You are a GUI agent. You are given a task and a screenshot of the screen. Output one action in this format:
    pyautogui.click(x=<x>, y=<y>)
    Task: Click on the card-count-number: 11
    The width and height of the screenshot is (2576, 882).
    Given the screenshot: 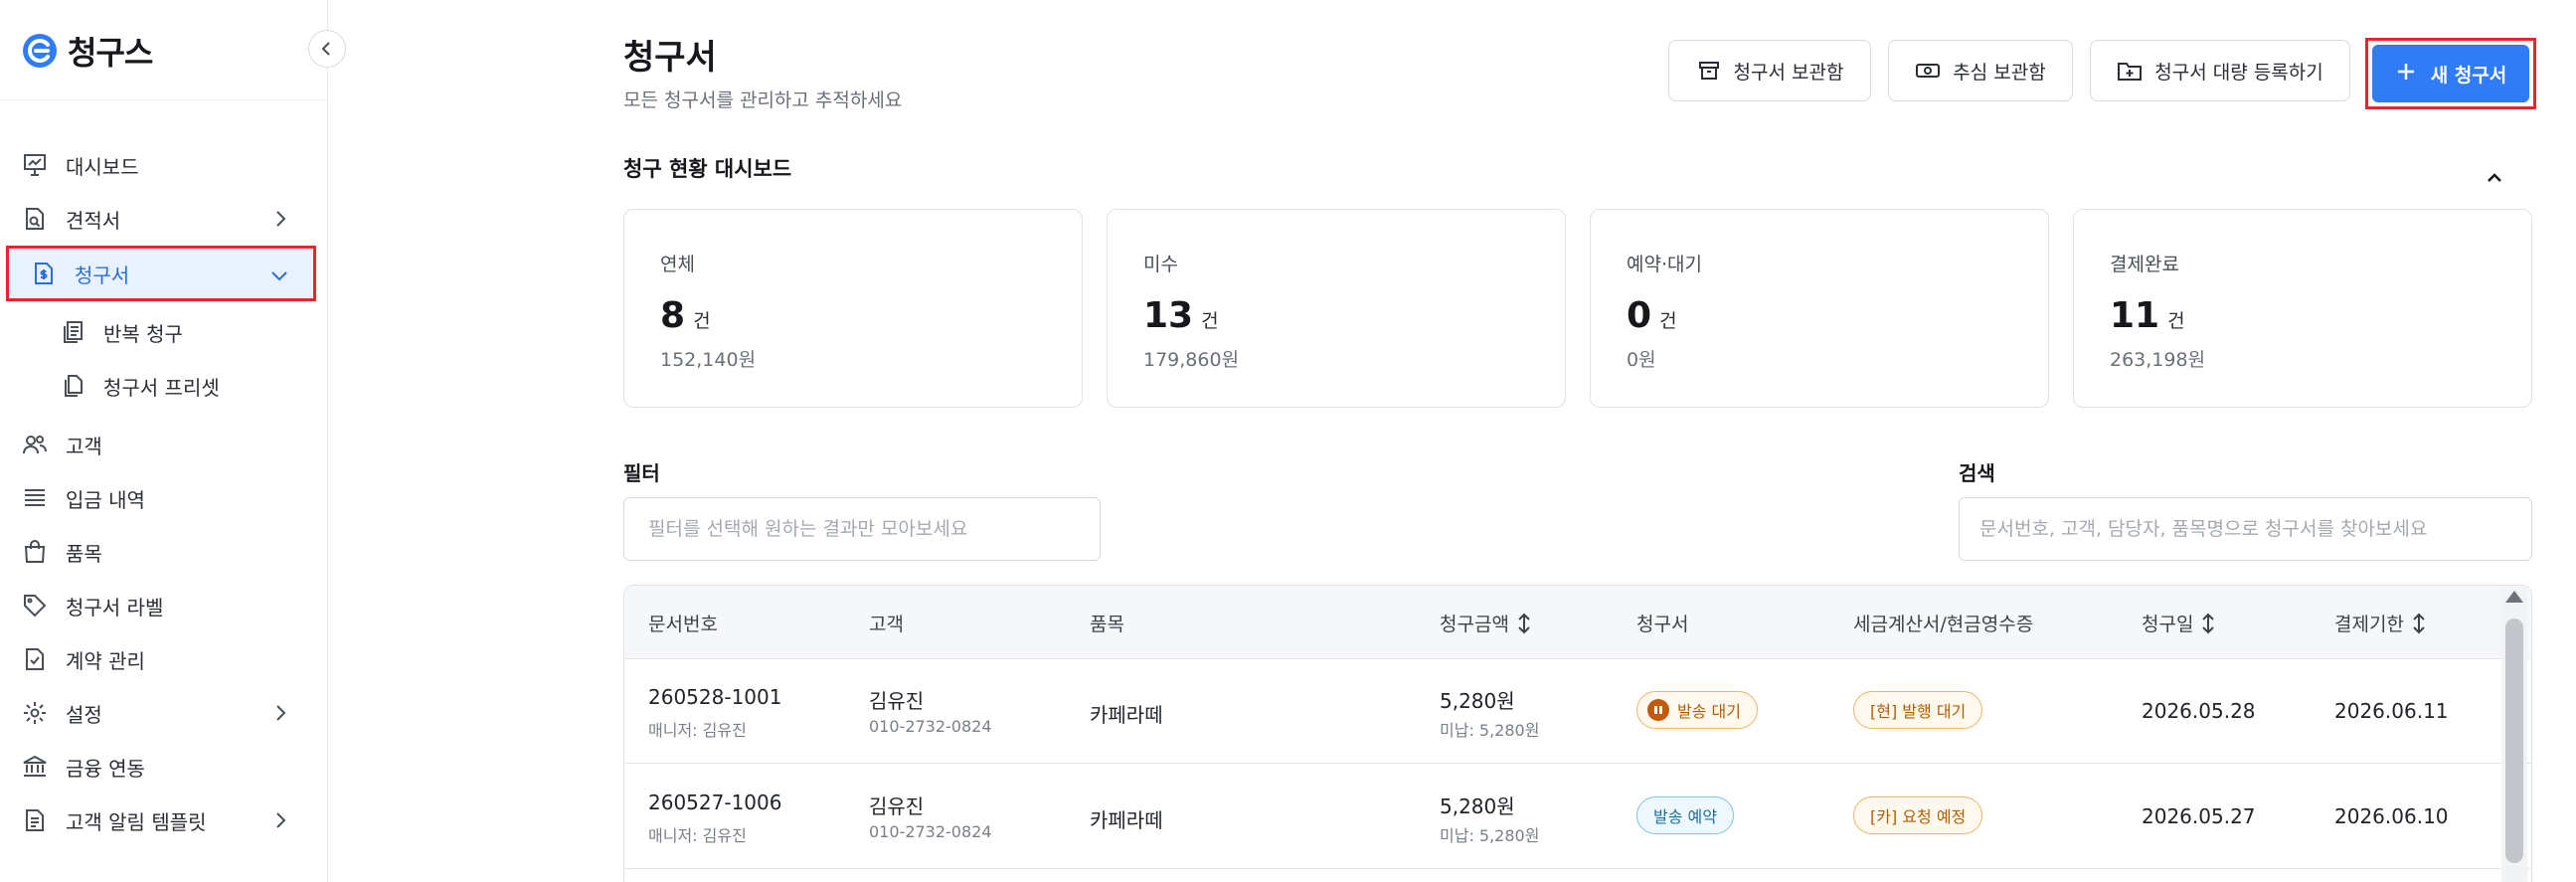 What is the action you would take?
    pyautogui.click(x=2135, y=315)
    